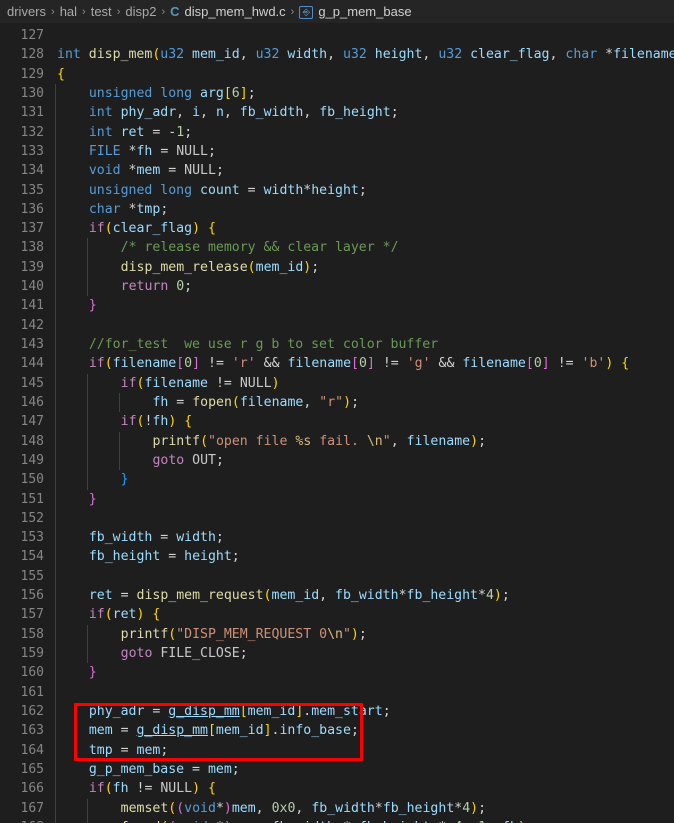  I want to click on code-line: 129 {, so click(337, 74).